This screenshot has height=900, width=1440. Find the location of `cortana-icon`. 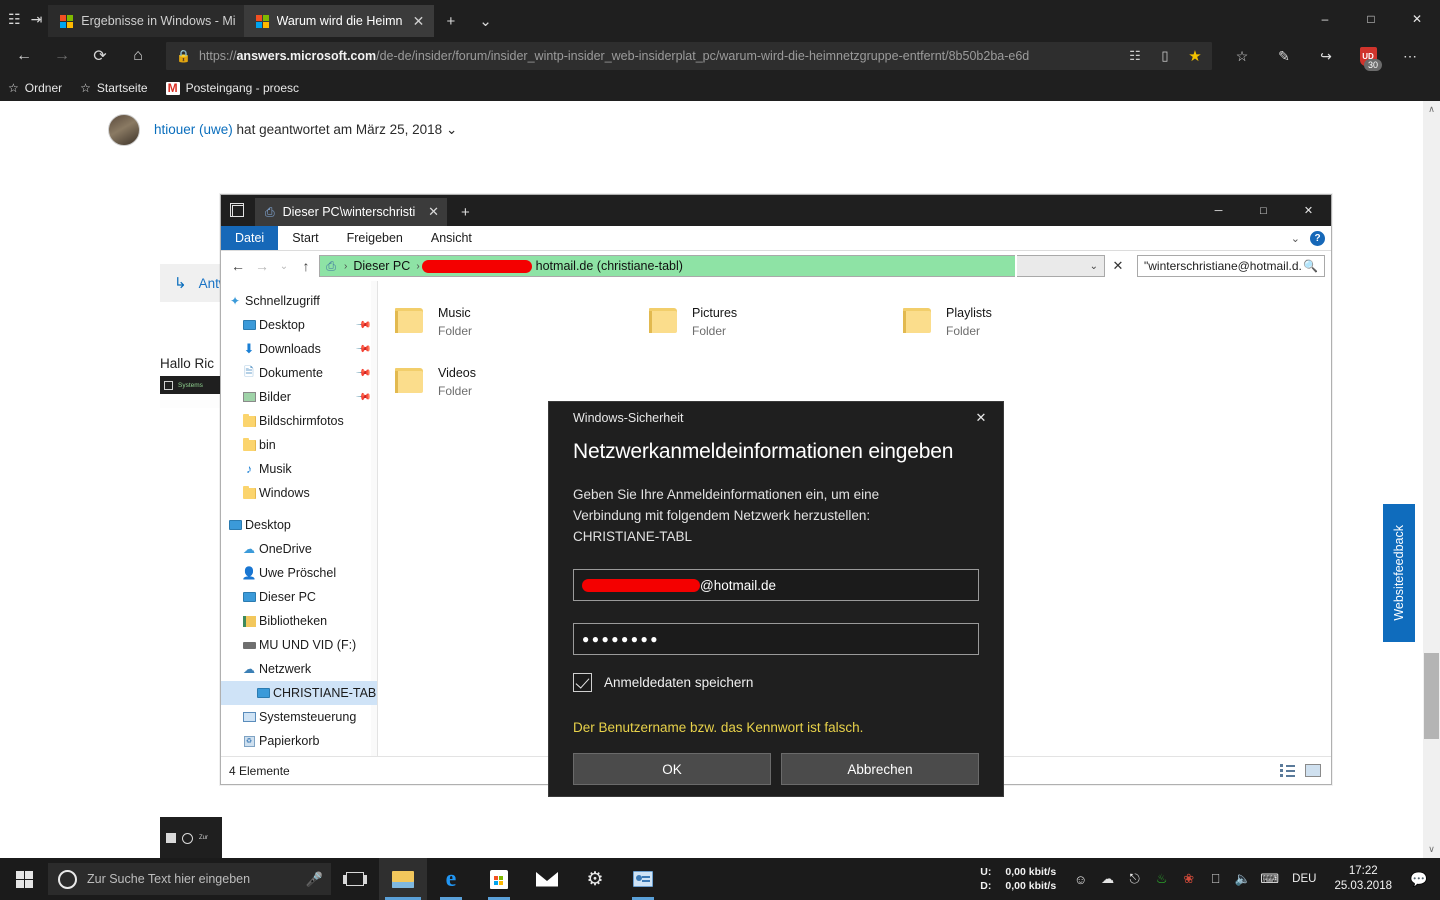

cortana-icon is located at coordinates (67, 879).